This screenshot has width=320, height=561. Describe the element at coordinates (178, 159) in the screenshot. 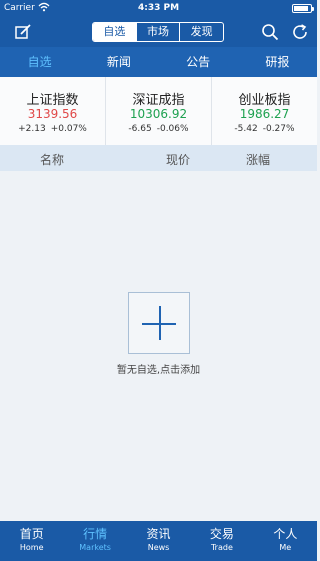

I see `column-price: 现价` at that location.